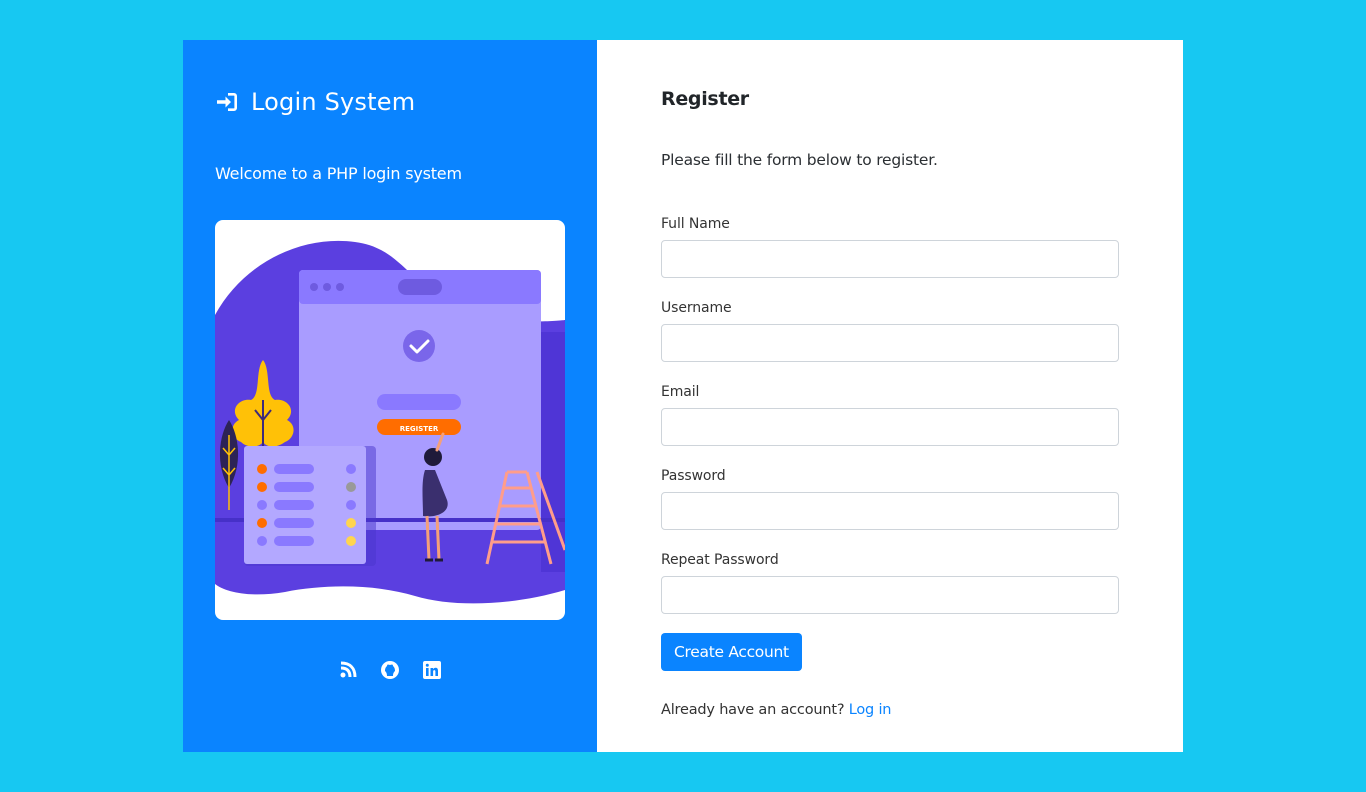  I want to click on login-prompt-text: Already have an account?, so click(753, 710).